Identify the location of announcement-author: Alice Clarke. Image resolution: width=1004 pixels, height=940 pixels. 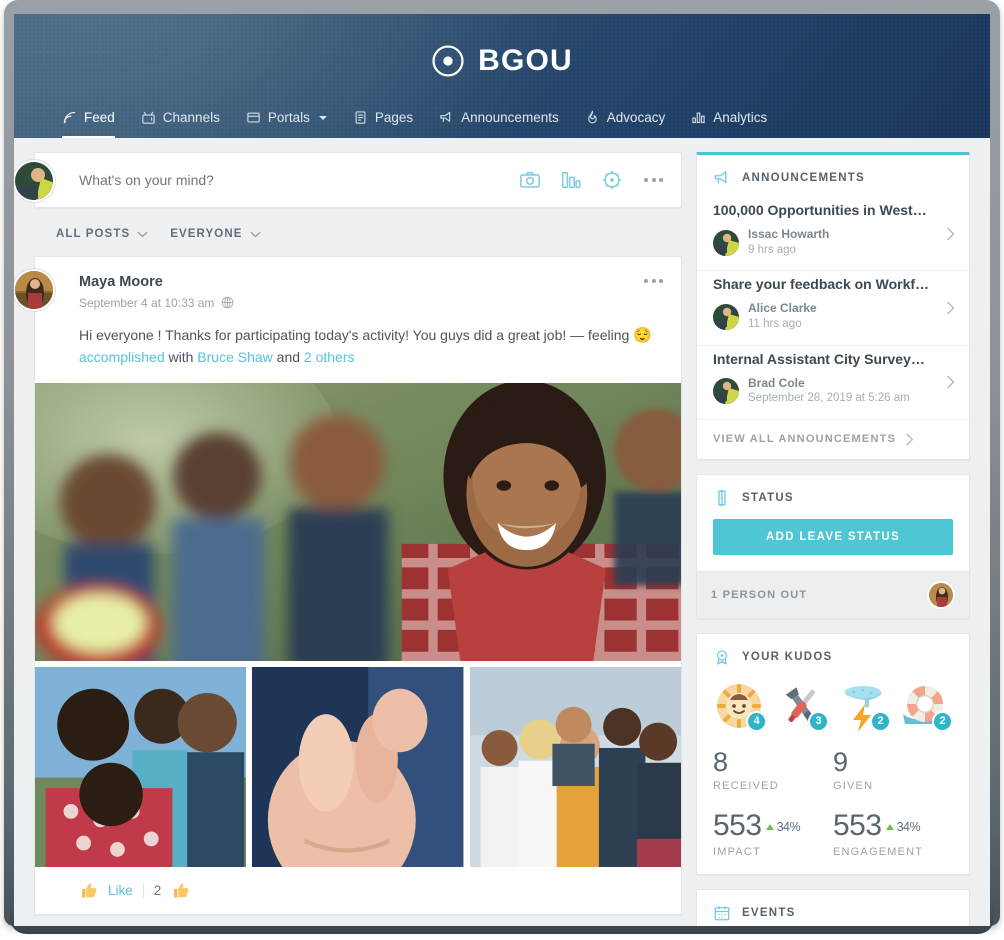
(782, 308).